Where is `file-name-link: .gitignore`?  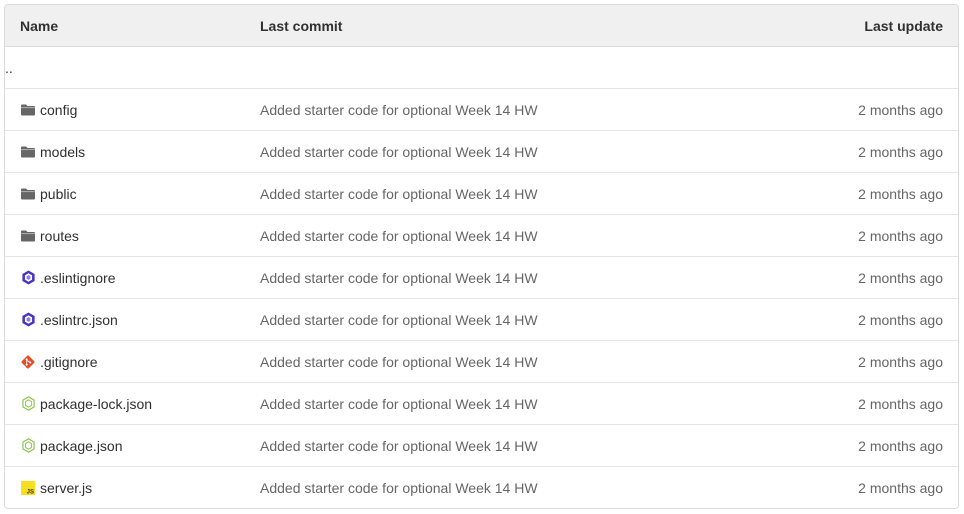
file-name-link: .gitignore is located at coordinates (69, 362).